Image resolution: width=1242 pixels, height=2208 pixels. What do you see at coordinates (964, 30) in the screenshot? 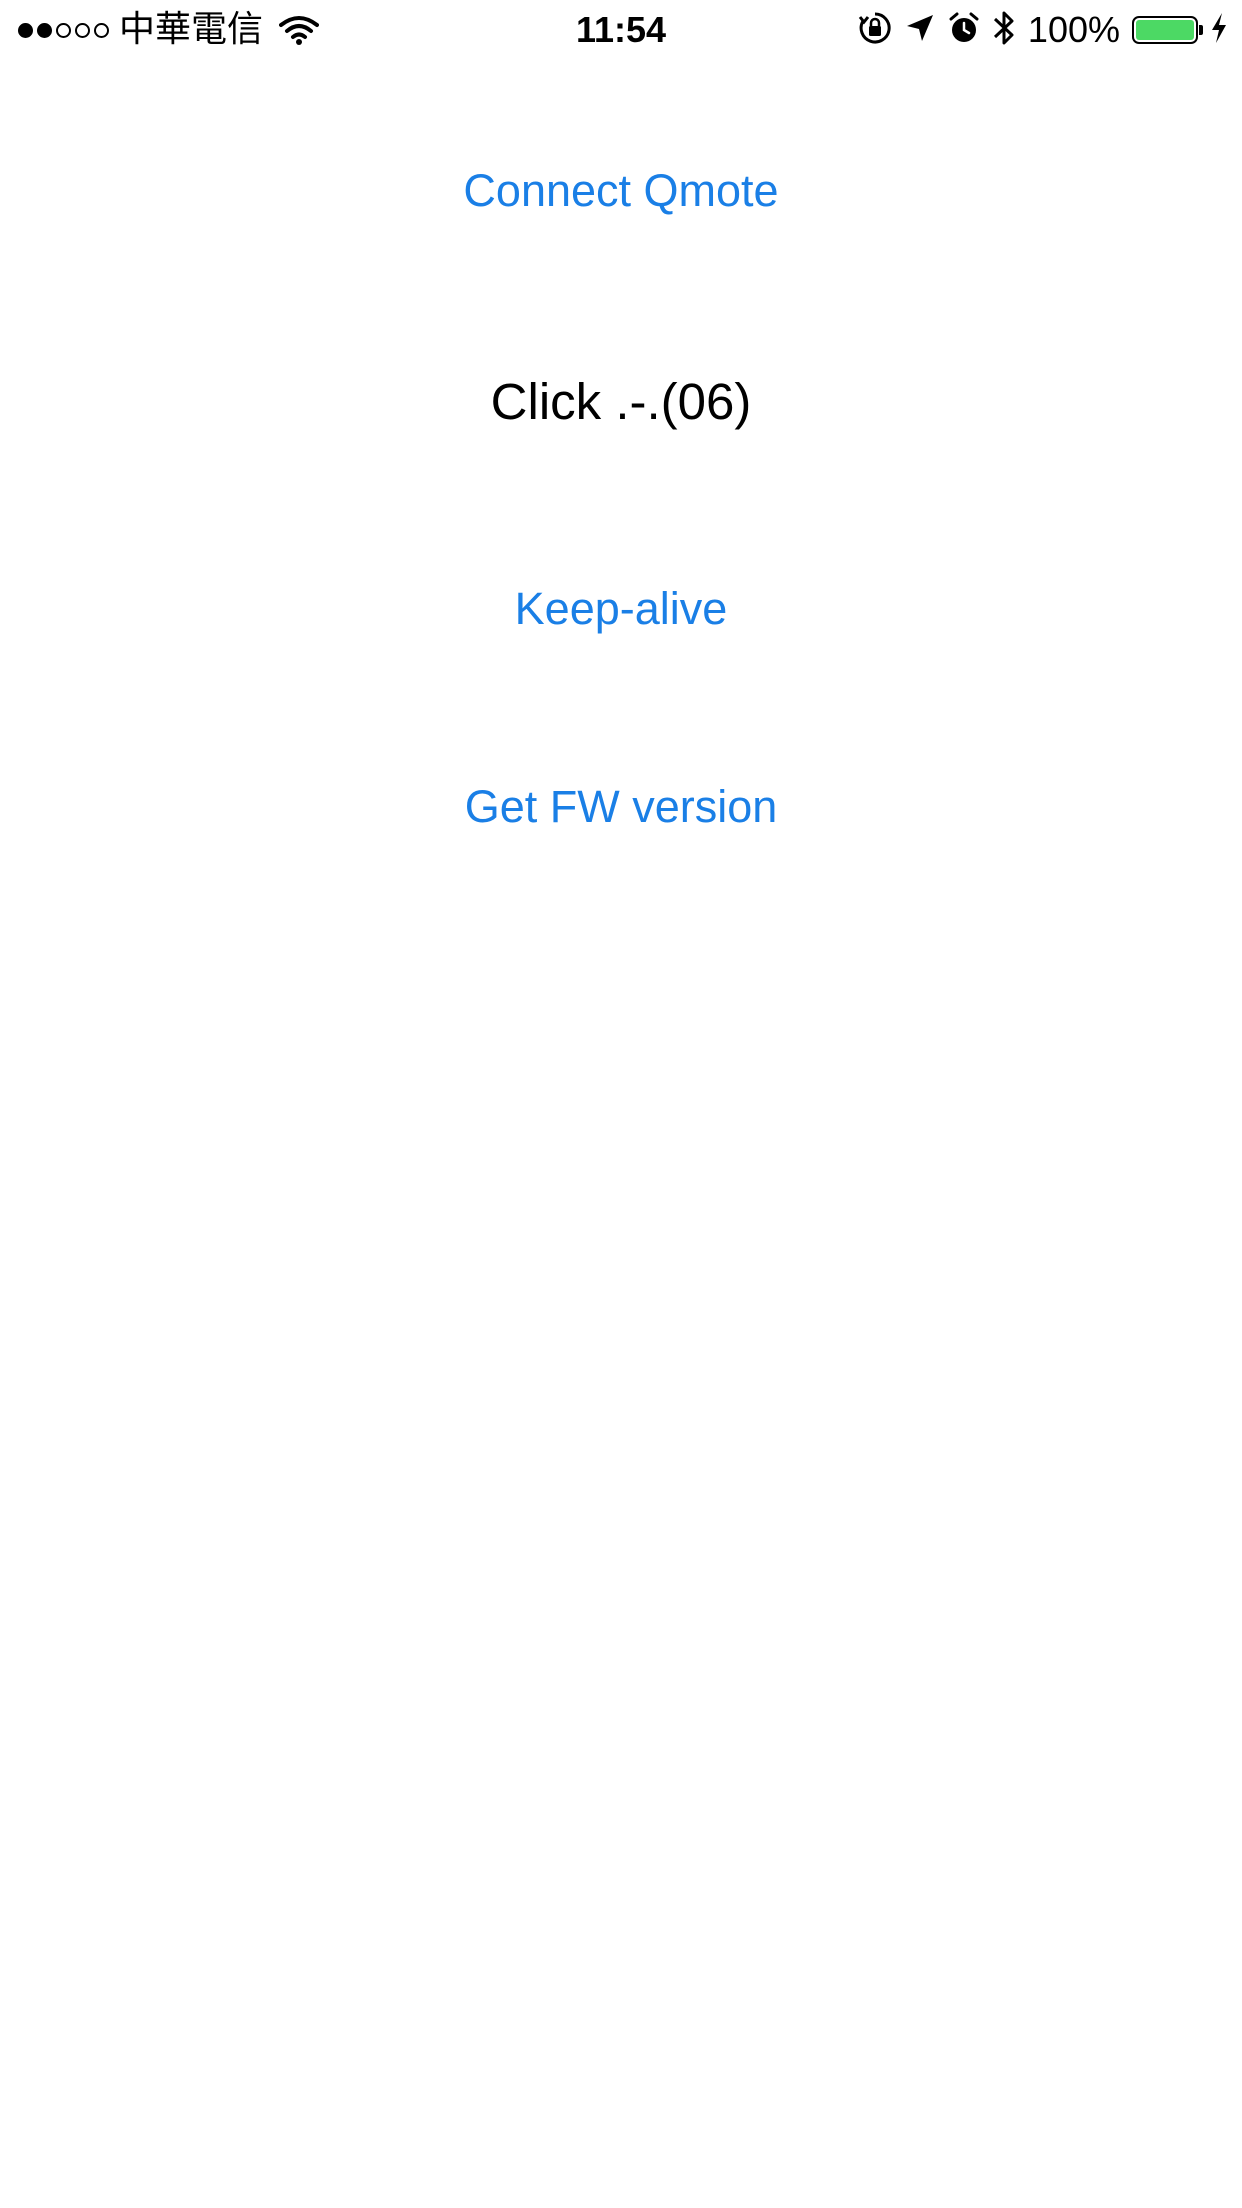
I see `alarm-icon` at bounding box center [964, 30].